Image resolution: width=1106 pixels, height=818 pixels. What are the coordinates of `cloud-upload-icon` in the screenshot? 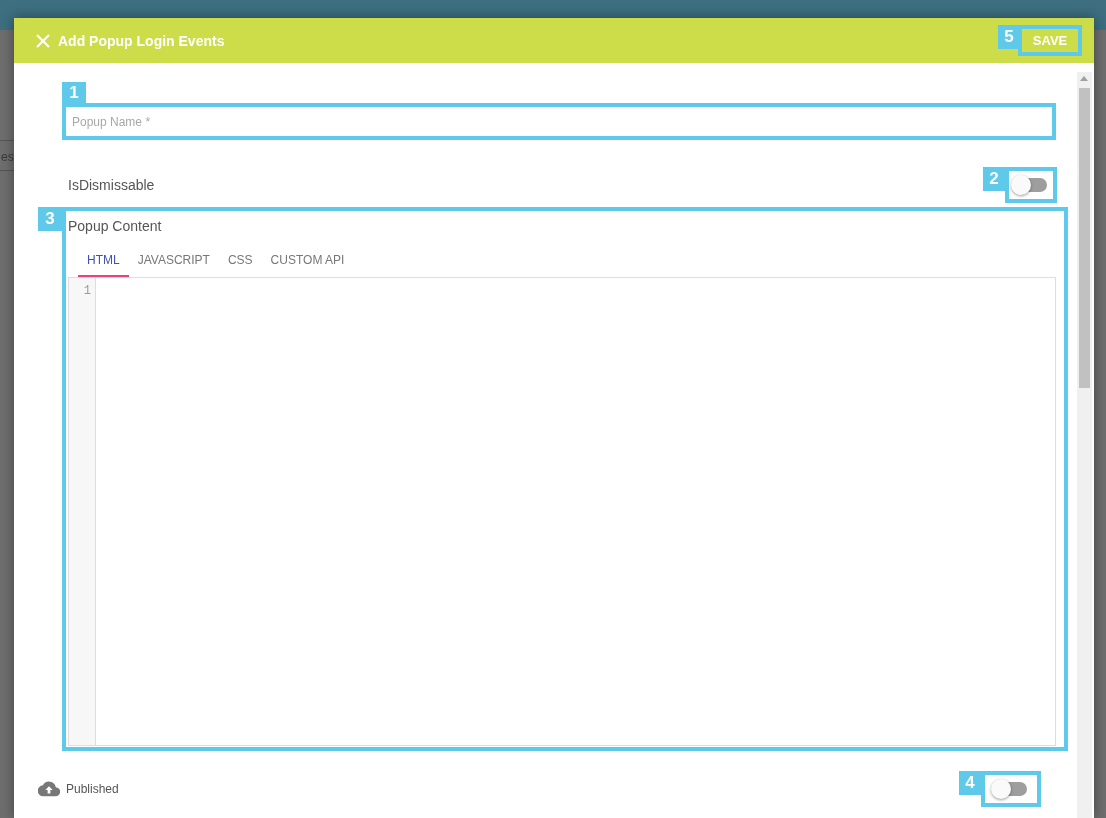 It's located at (49, 789).